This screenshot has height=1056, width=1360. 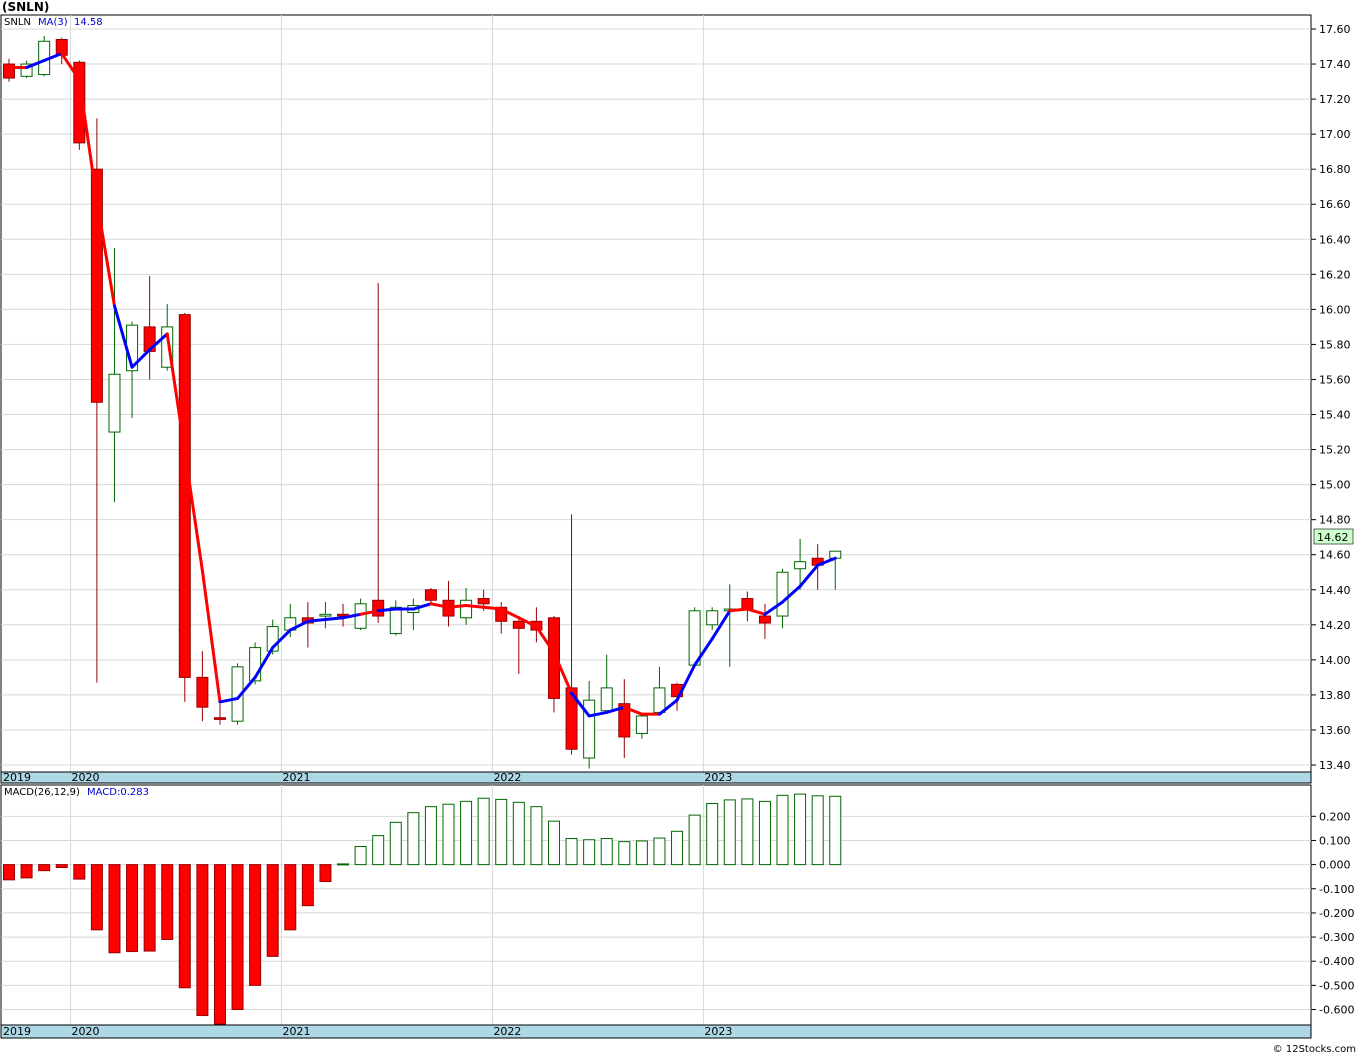 I want to click on price-tick-label: 13.60, so click(x=1335, y=730).